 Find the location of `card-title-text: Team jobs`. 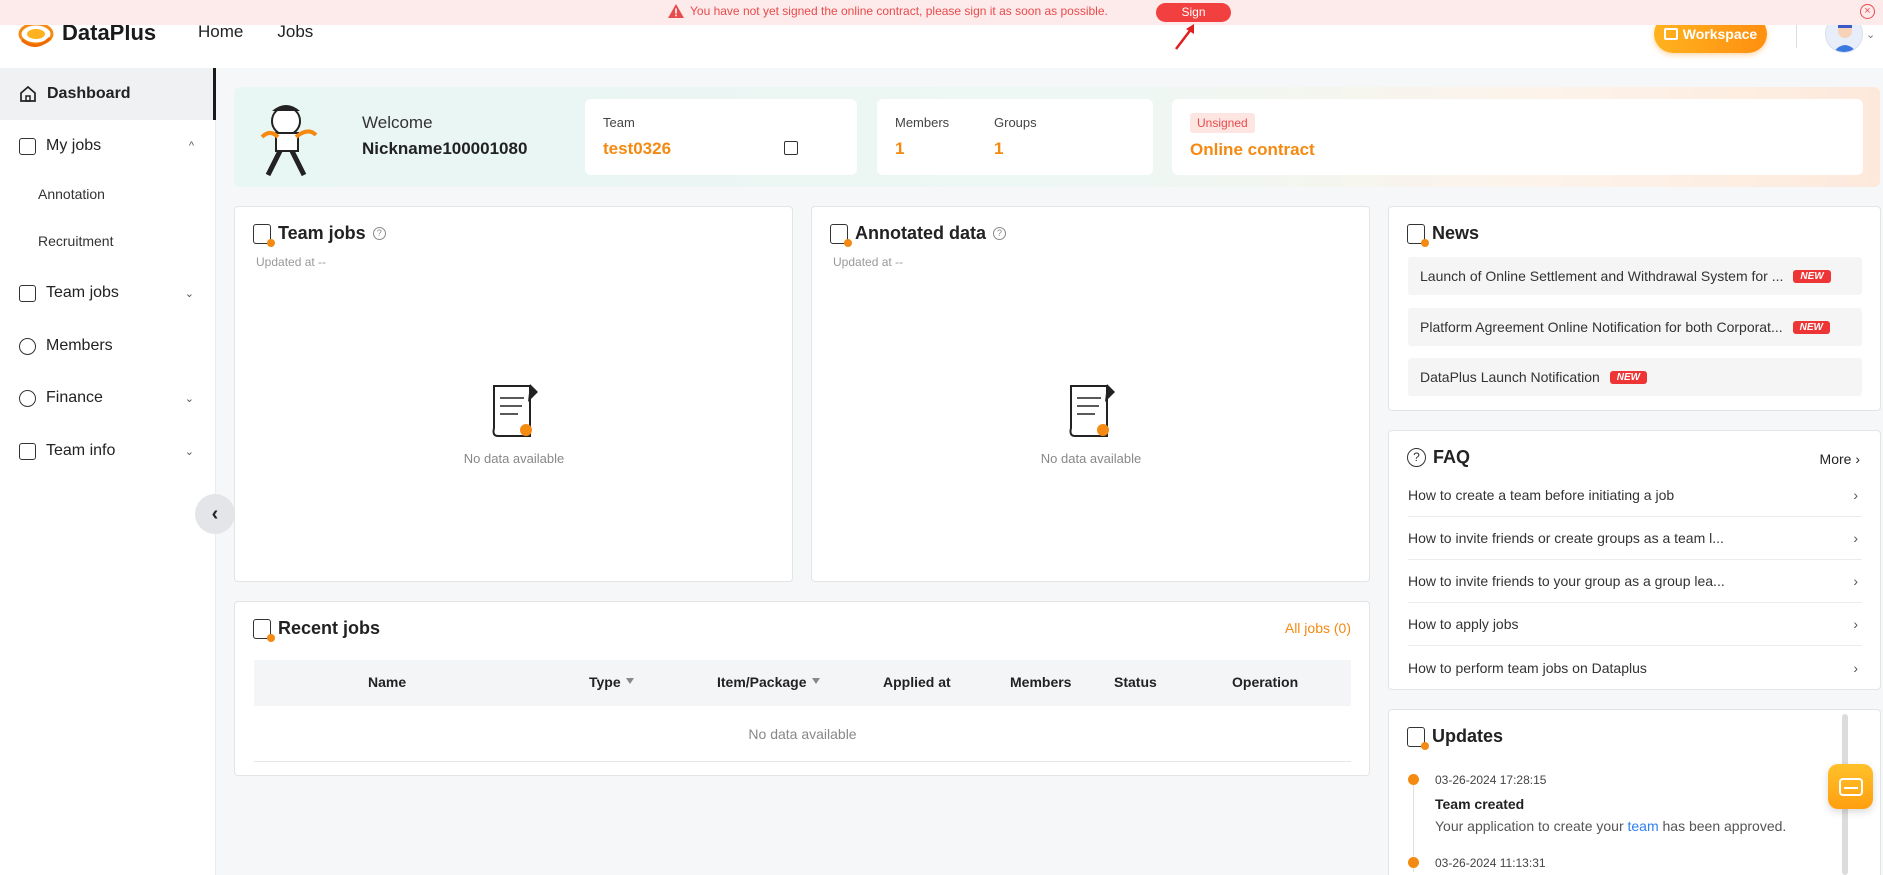

card-title-text: Team jobs is located at coordinates (322, 233).